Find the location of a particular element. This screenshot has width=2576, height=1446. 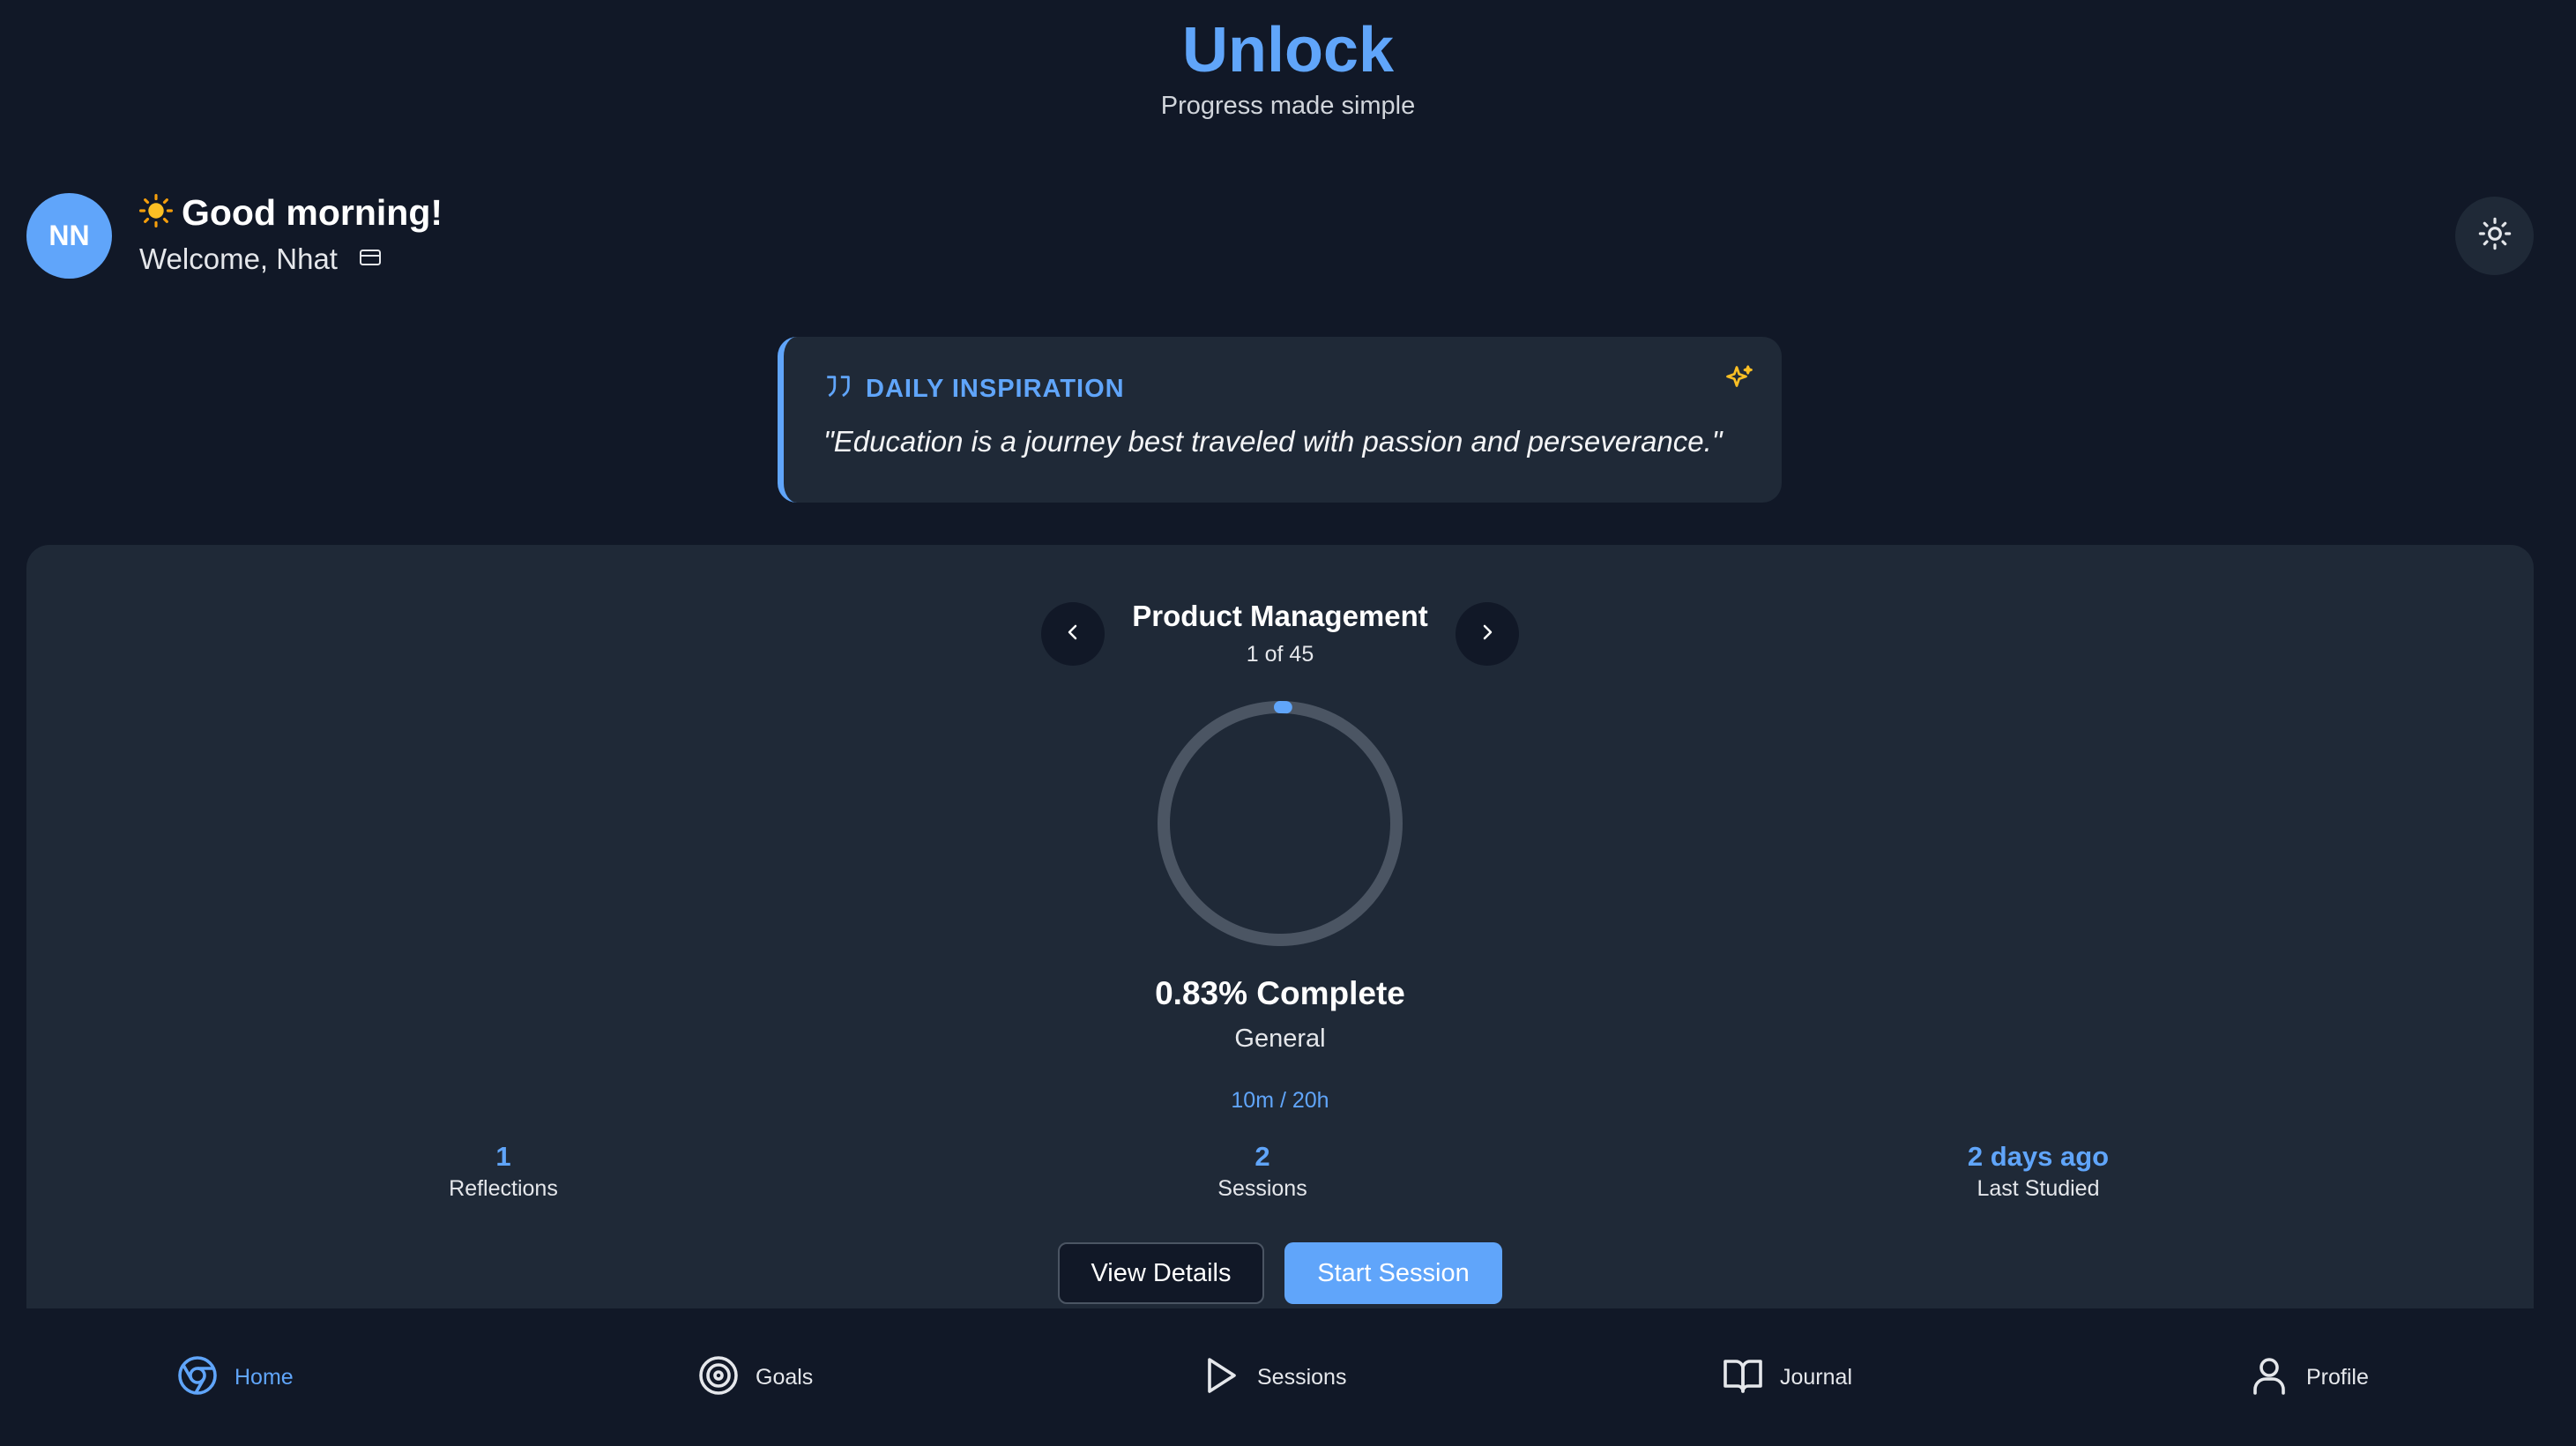

card-icon is located at coordinates (371, 260).